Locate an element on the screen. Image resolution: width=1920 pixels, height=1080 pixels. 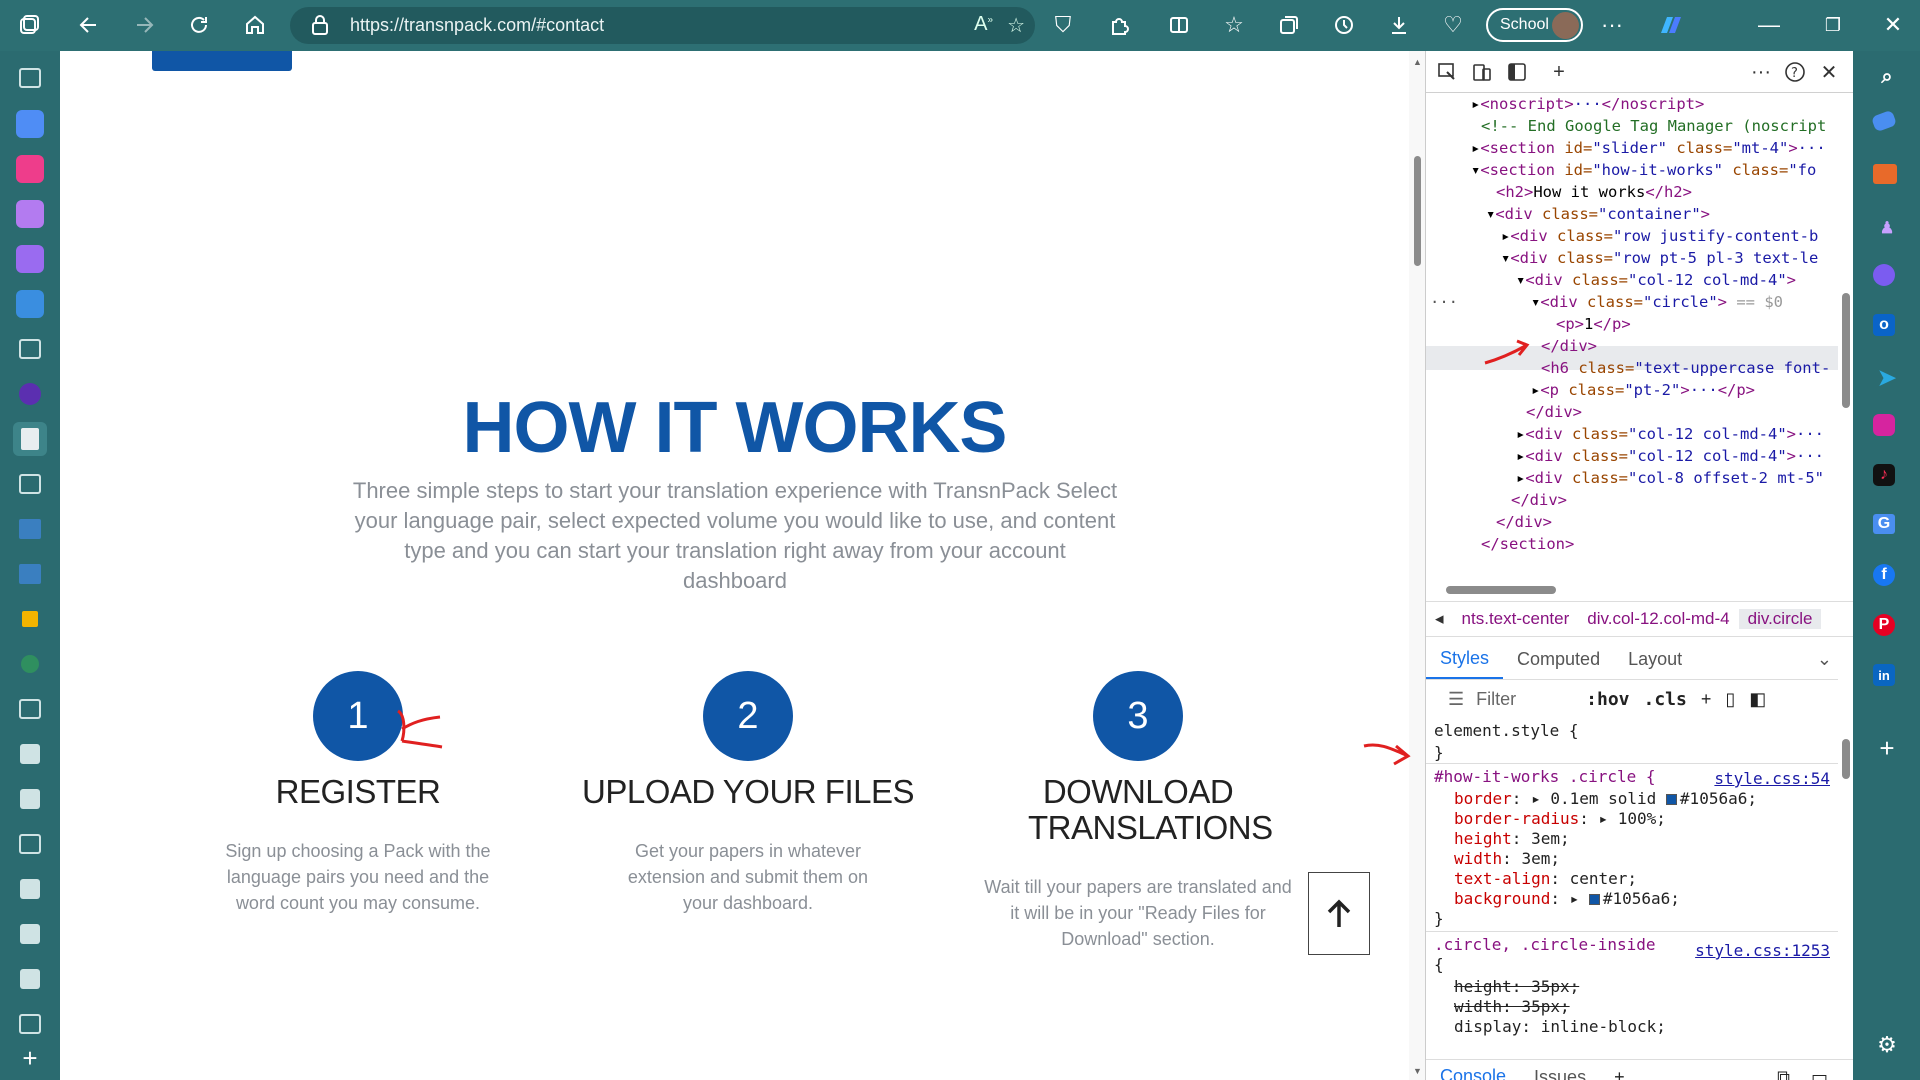
new-rule-icon: + is located at coordinates (1706, 699).